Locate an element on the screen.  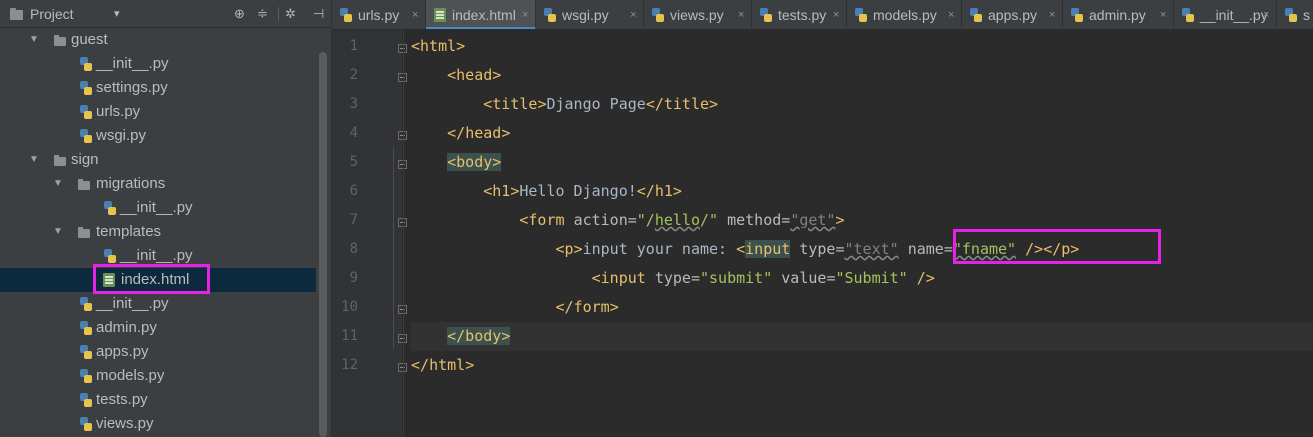
tab-label: s is located at coordinates (1306, 15).